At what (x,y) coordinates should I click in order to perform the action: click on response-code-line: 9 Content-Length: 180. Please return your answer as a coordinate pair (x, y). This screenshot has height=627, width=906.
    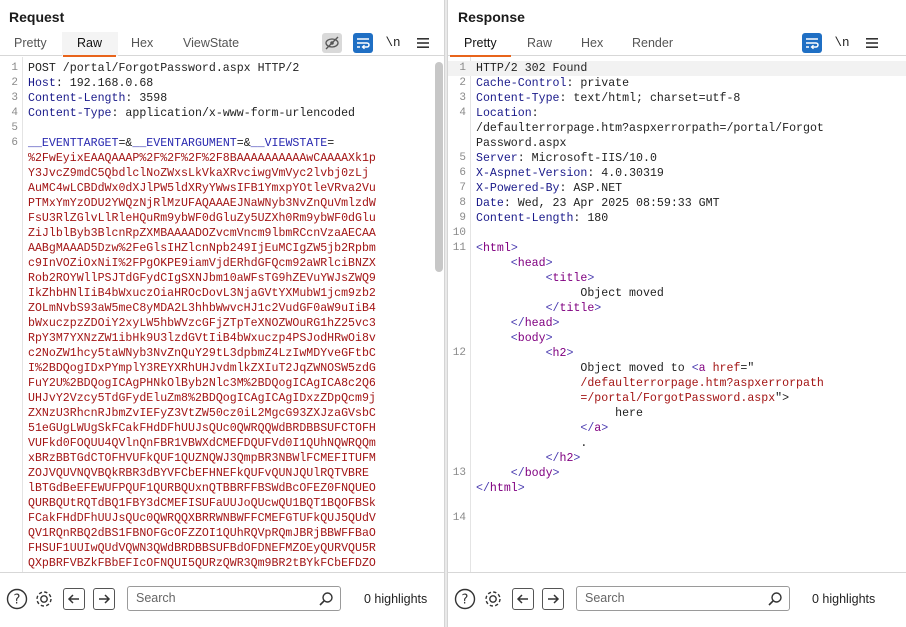
    Looking at the image, I should click on (677, 218).